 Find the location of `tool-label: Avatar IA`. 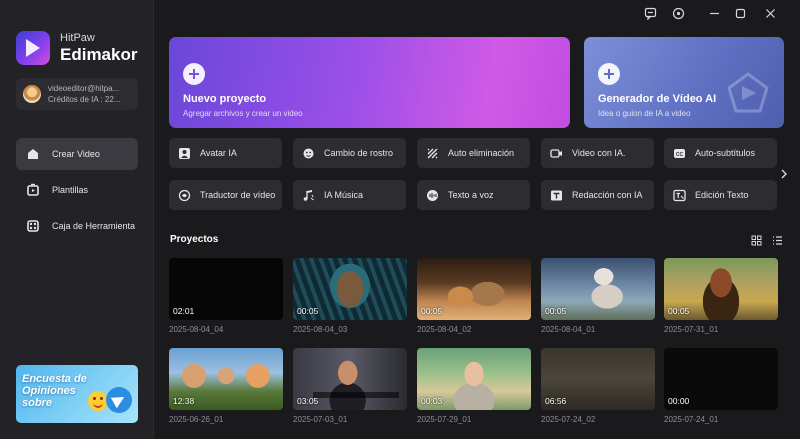

tool-label: Avatar IA is located at coordinates (218, 153).